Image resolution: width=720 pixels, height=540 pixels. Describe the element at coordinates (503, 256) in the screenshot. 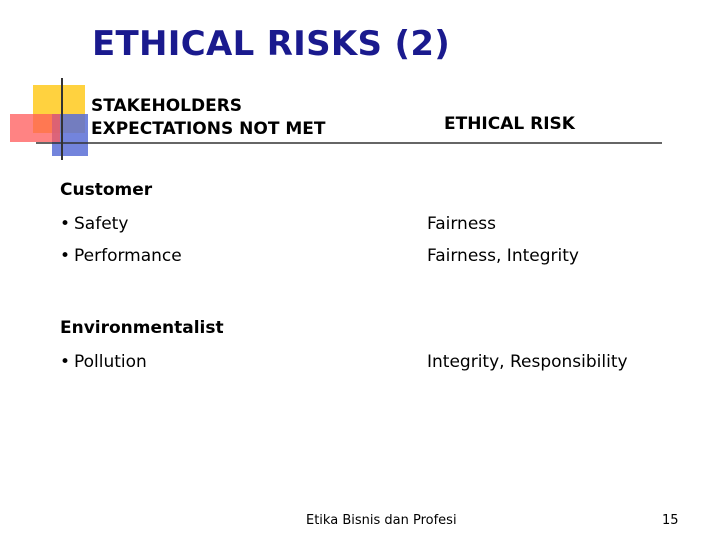

I see `risk-text: Fairness, Integrity` at that location.